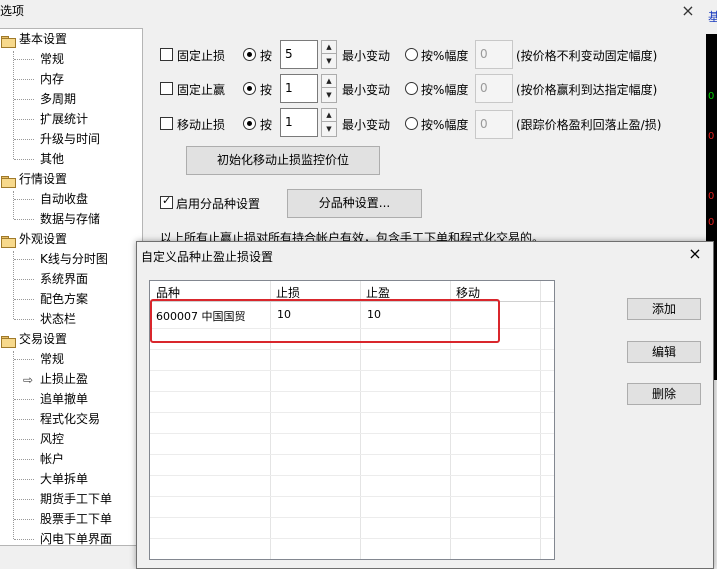  What do you see at coordinates (201, 56) in the screenshot?
I see `fixed-stop-loss-label: 固定止损` at bounding box center [201, 56].